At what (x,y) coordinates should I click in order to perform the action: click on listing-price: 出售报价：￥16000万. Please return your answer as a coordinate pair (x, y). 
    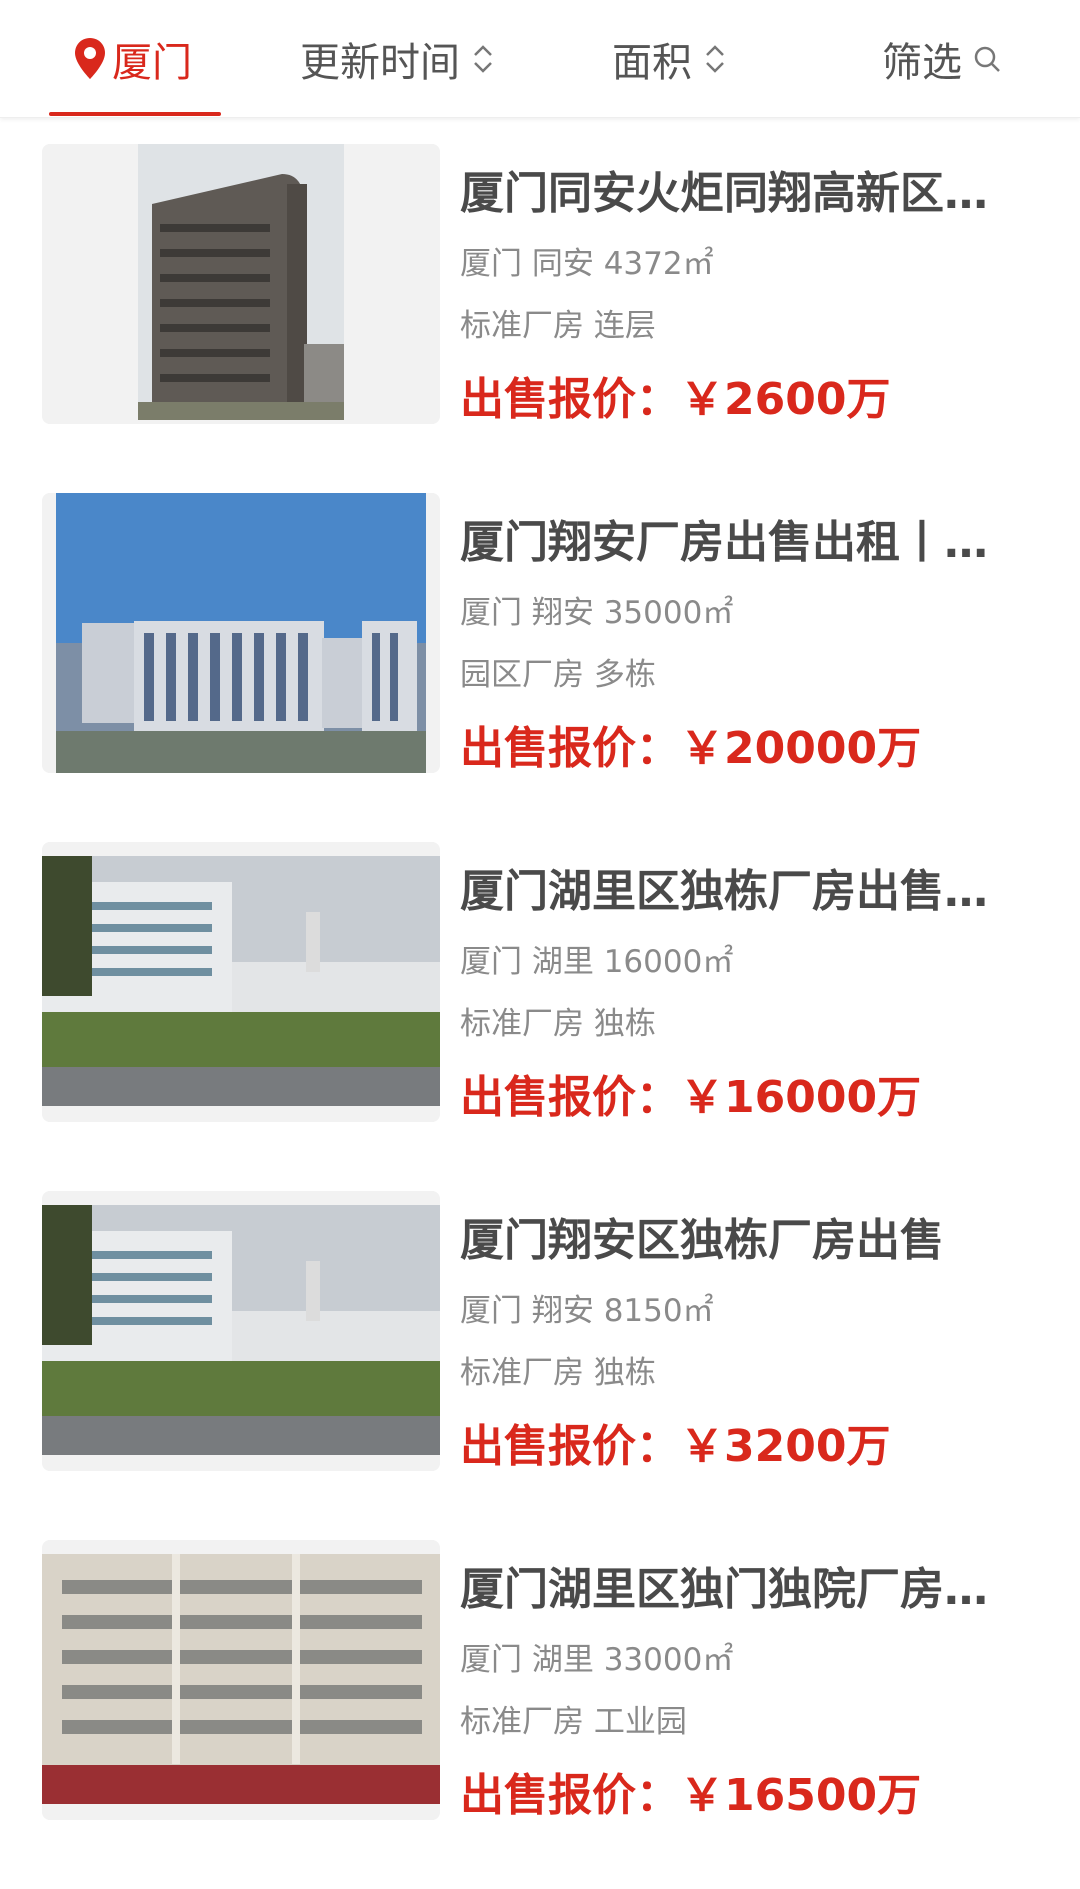
    Looking at the image, I should click on (690, 1098).